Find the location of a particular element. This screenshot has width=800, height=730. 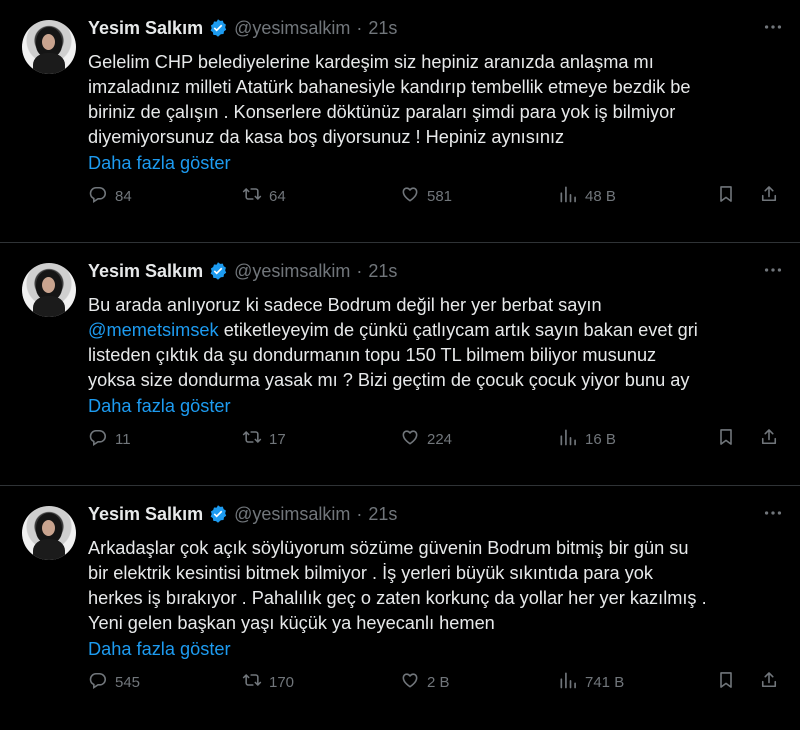

like-button: 2 B is located at coordinates (425, 682).